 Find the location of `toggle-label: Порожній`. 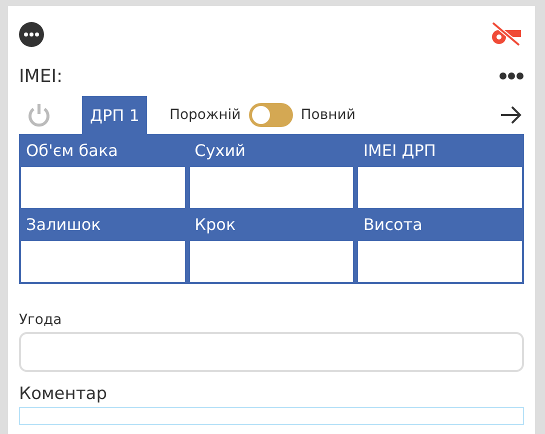

toggle-label: Порожній is located at coordinates (205, 115).